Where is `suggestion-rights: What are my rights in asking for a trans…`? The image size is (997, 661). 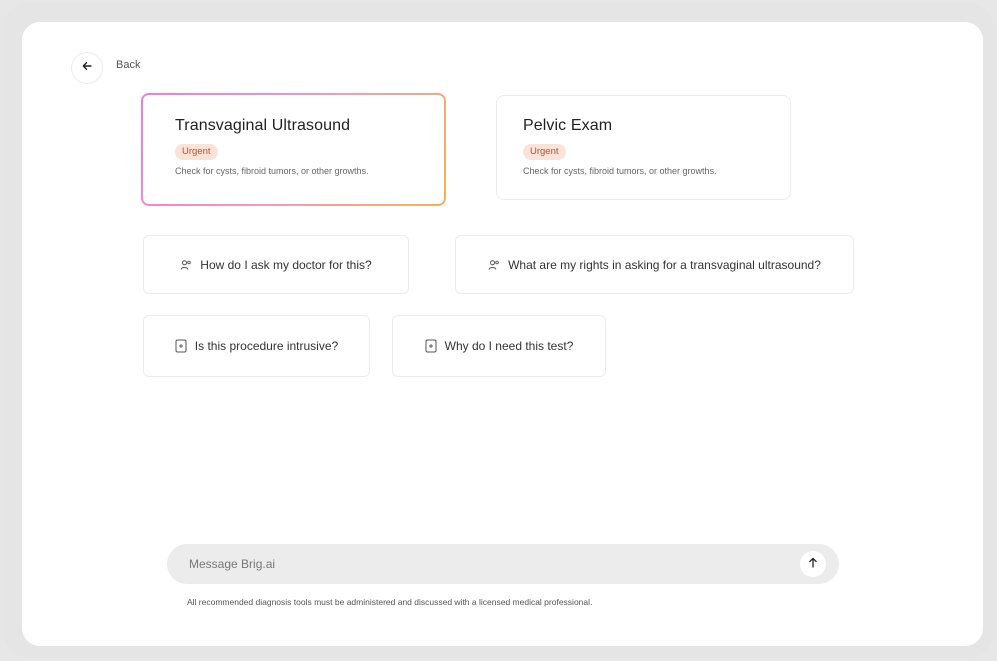
suggestion-rights: What are my rights in asking for a trans… is located at coordinates (654, 264).